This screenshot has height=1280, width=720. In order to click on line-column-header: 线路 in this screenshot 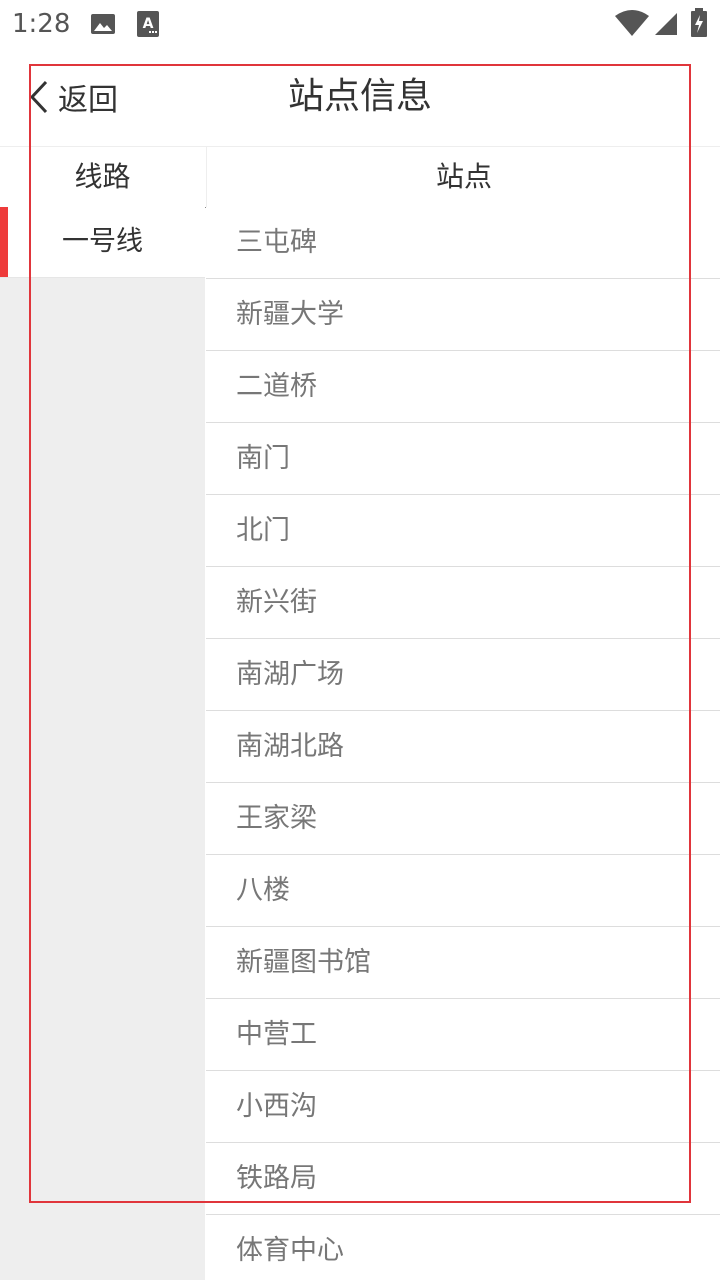, I will do `click(102, 176)`.